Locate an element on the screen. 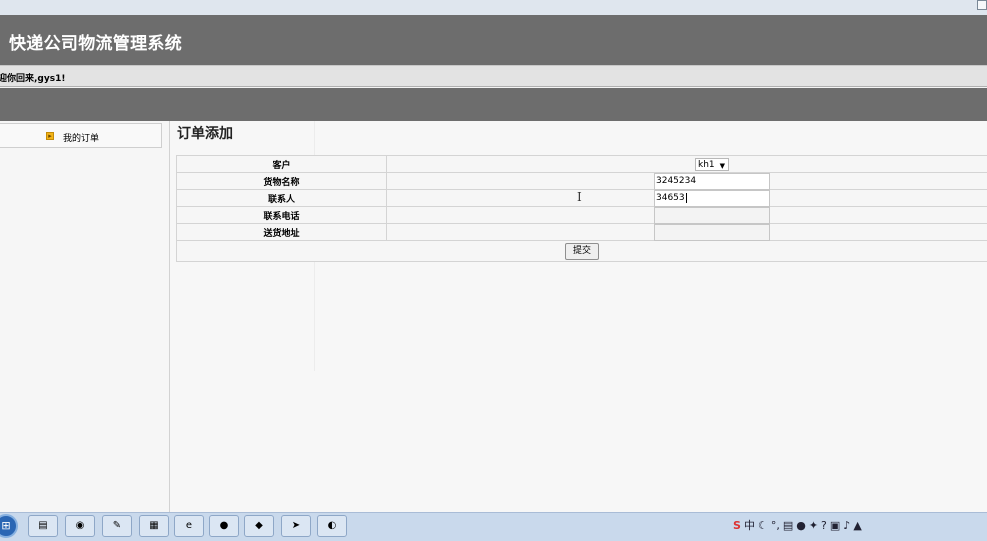 The width and height of the screenshot is (987, 541). taskbar: ⊞ ▤ ◉ ✎ ▦ e ● ◆ ➤ ◐ S 中 ☾ °, ▤ ● ✦? ▣ ♪ ▲ is located at coordinates (493, 526).